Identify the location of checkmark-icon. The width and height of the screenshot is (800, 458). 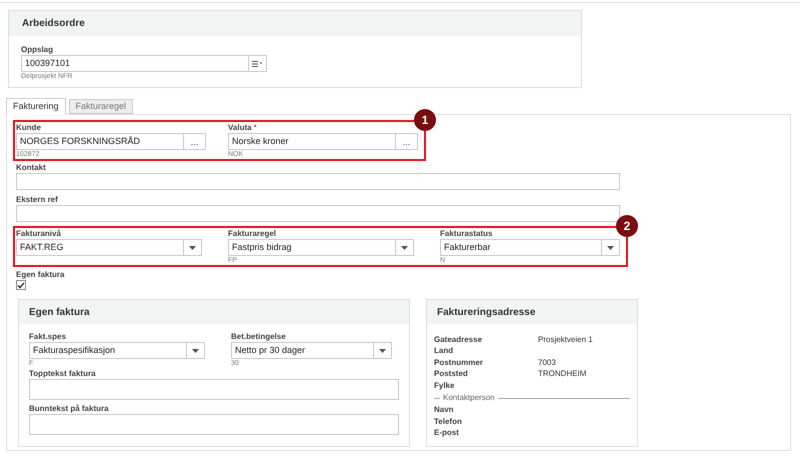
(21, 285).